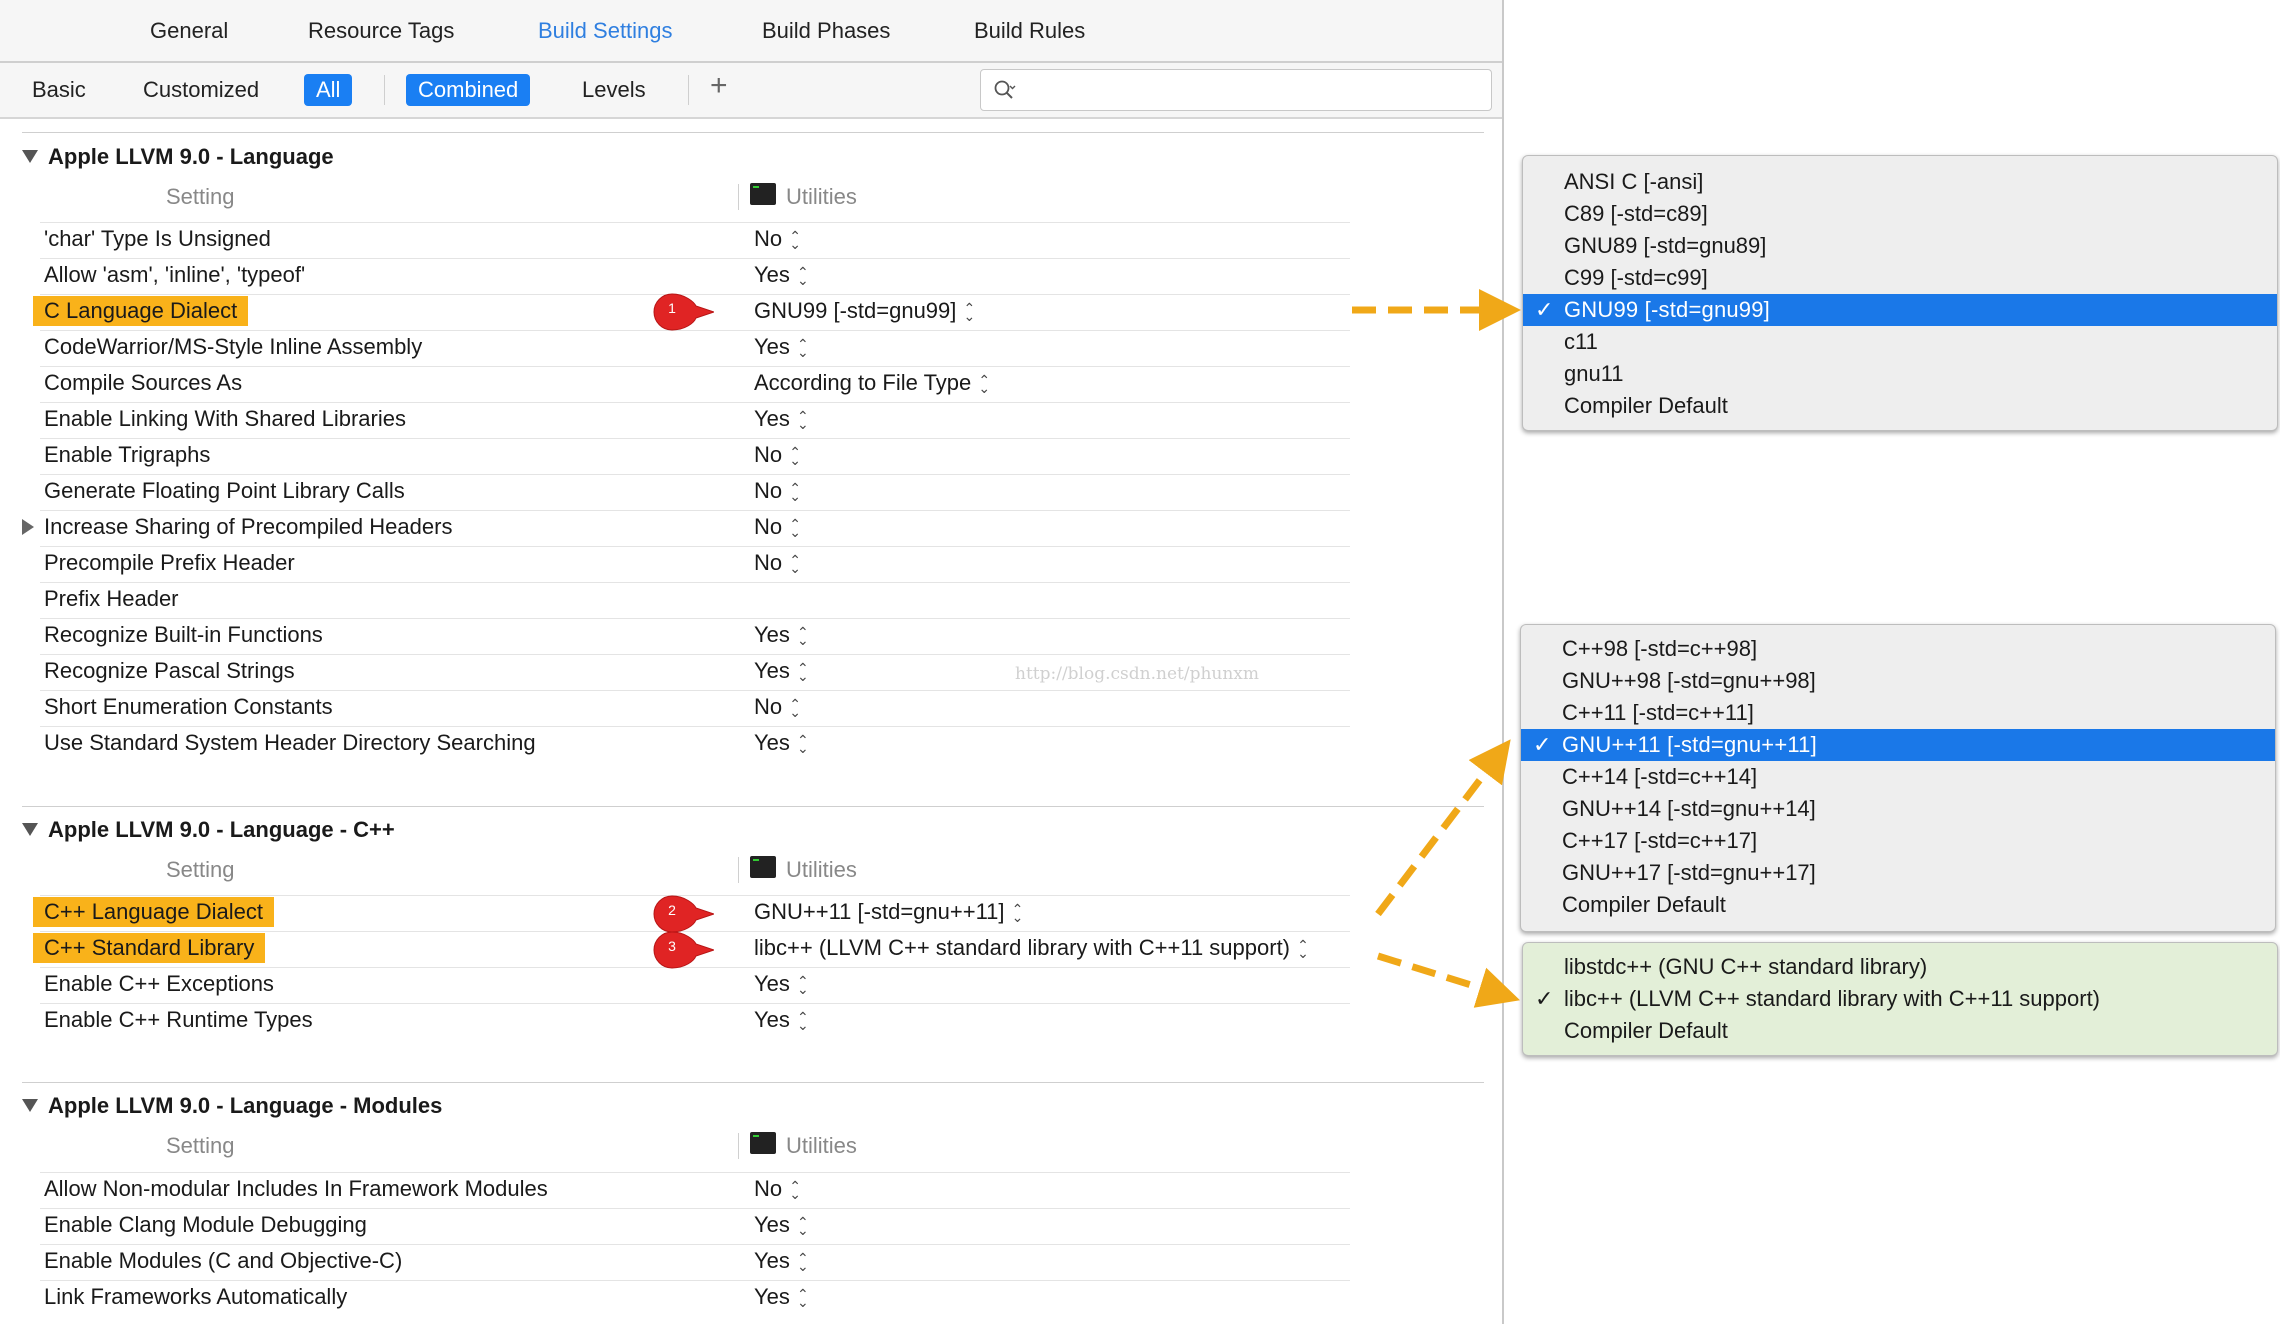 The width and height of the screenshot is (2280, 1324). I want to click on annotation-arrows, so click(1436, 648).